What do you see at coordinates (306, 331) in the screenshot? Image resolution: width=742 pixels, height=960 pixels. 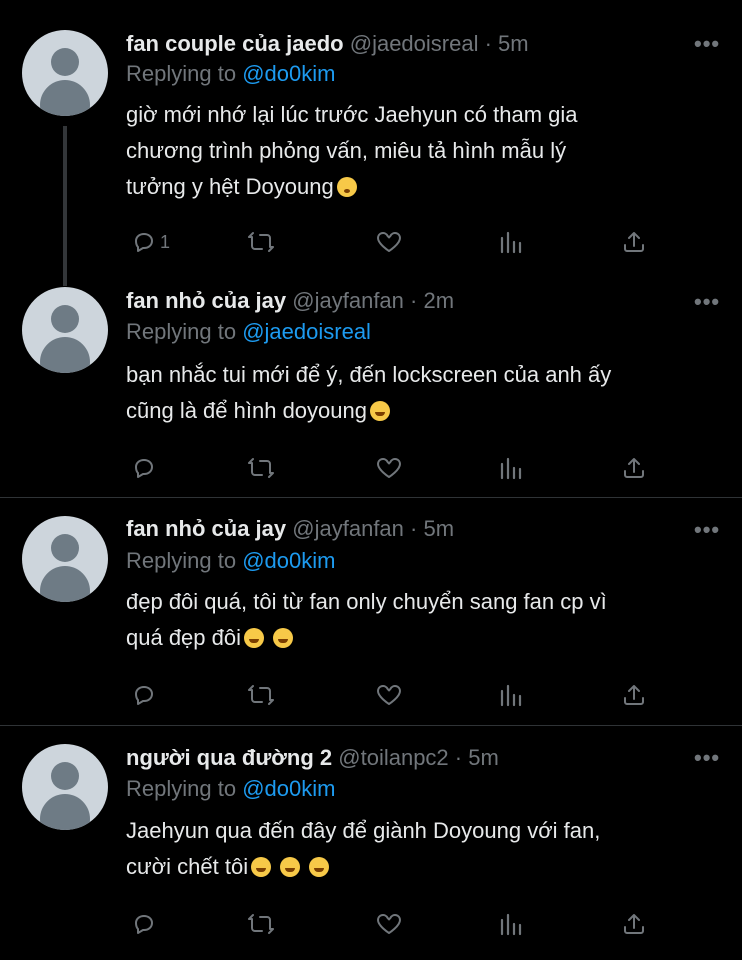 I see `replying-handle-link: @jaedoisreal` at bounding box center [306, 331].